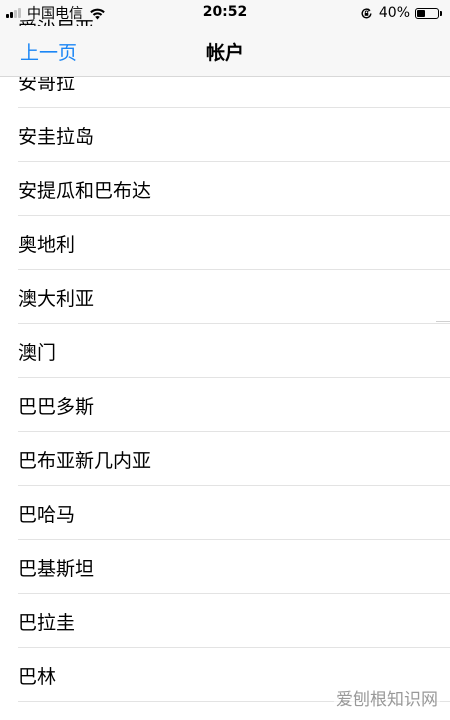 Image resolution: width=450 pixels, height=720 pixels. What do you see at coordinates (225, 189) in the screenshot?
I see `list-item: 安提瓜和巴布达` at bounding box center [225, 189].